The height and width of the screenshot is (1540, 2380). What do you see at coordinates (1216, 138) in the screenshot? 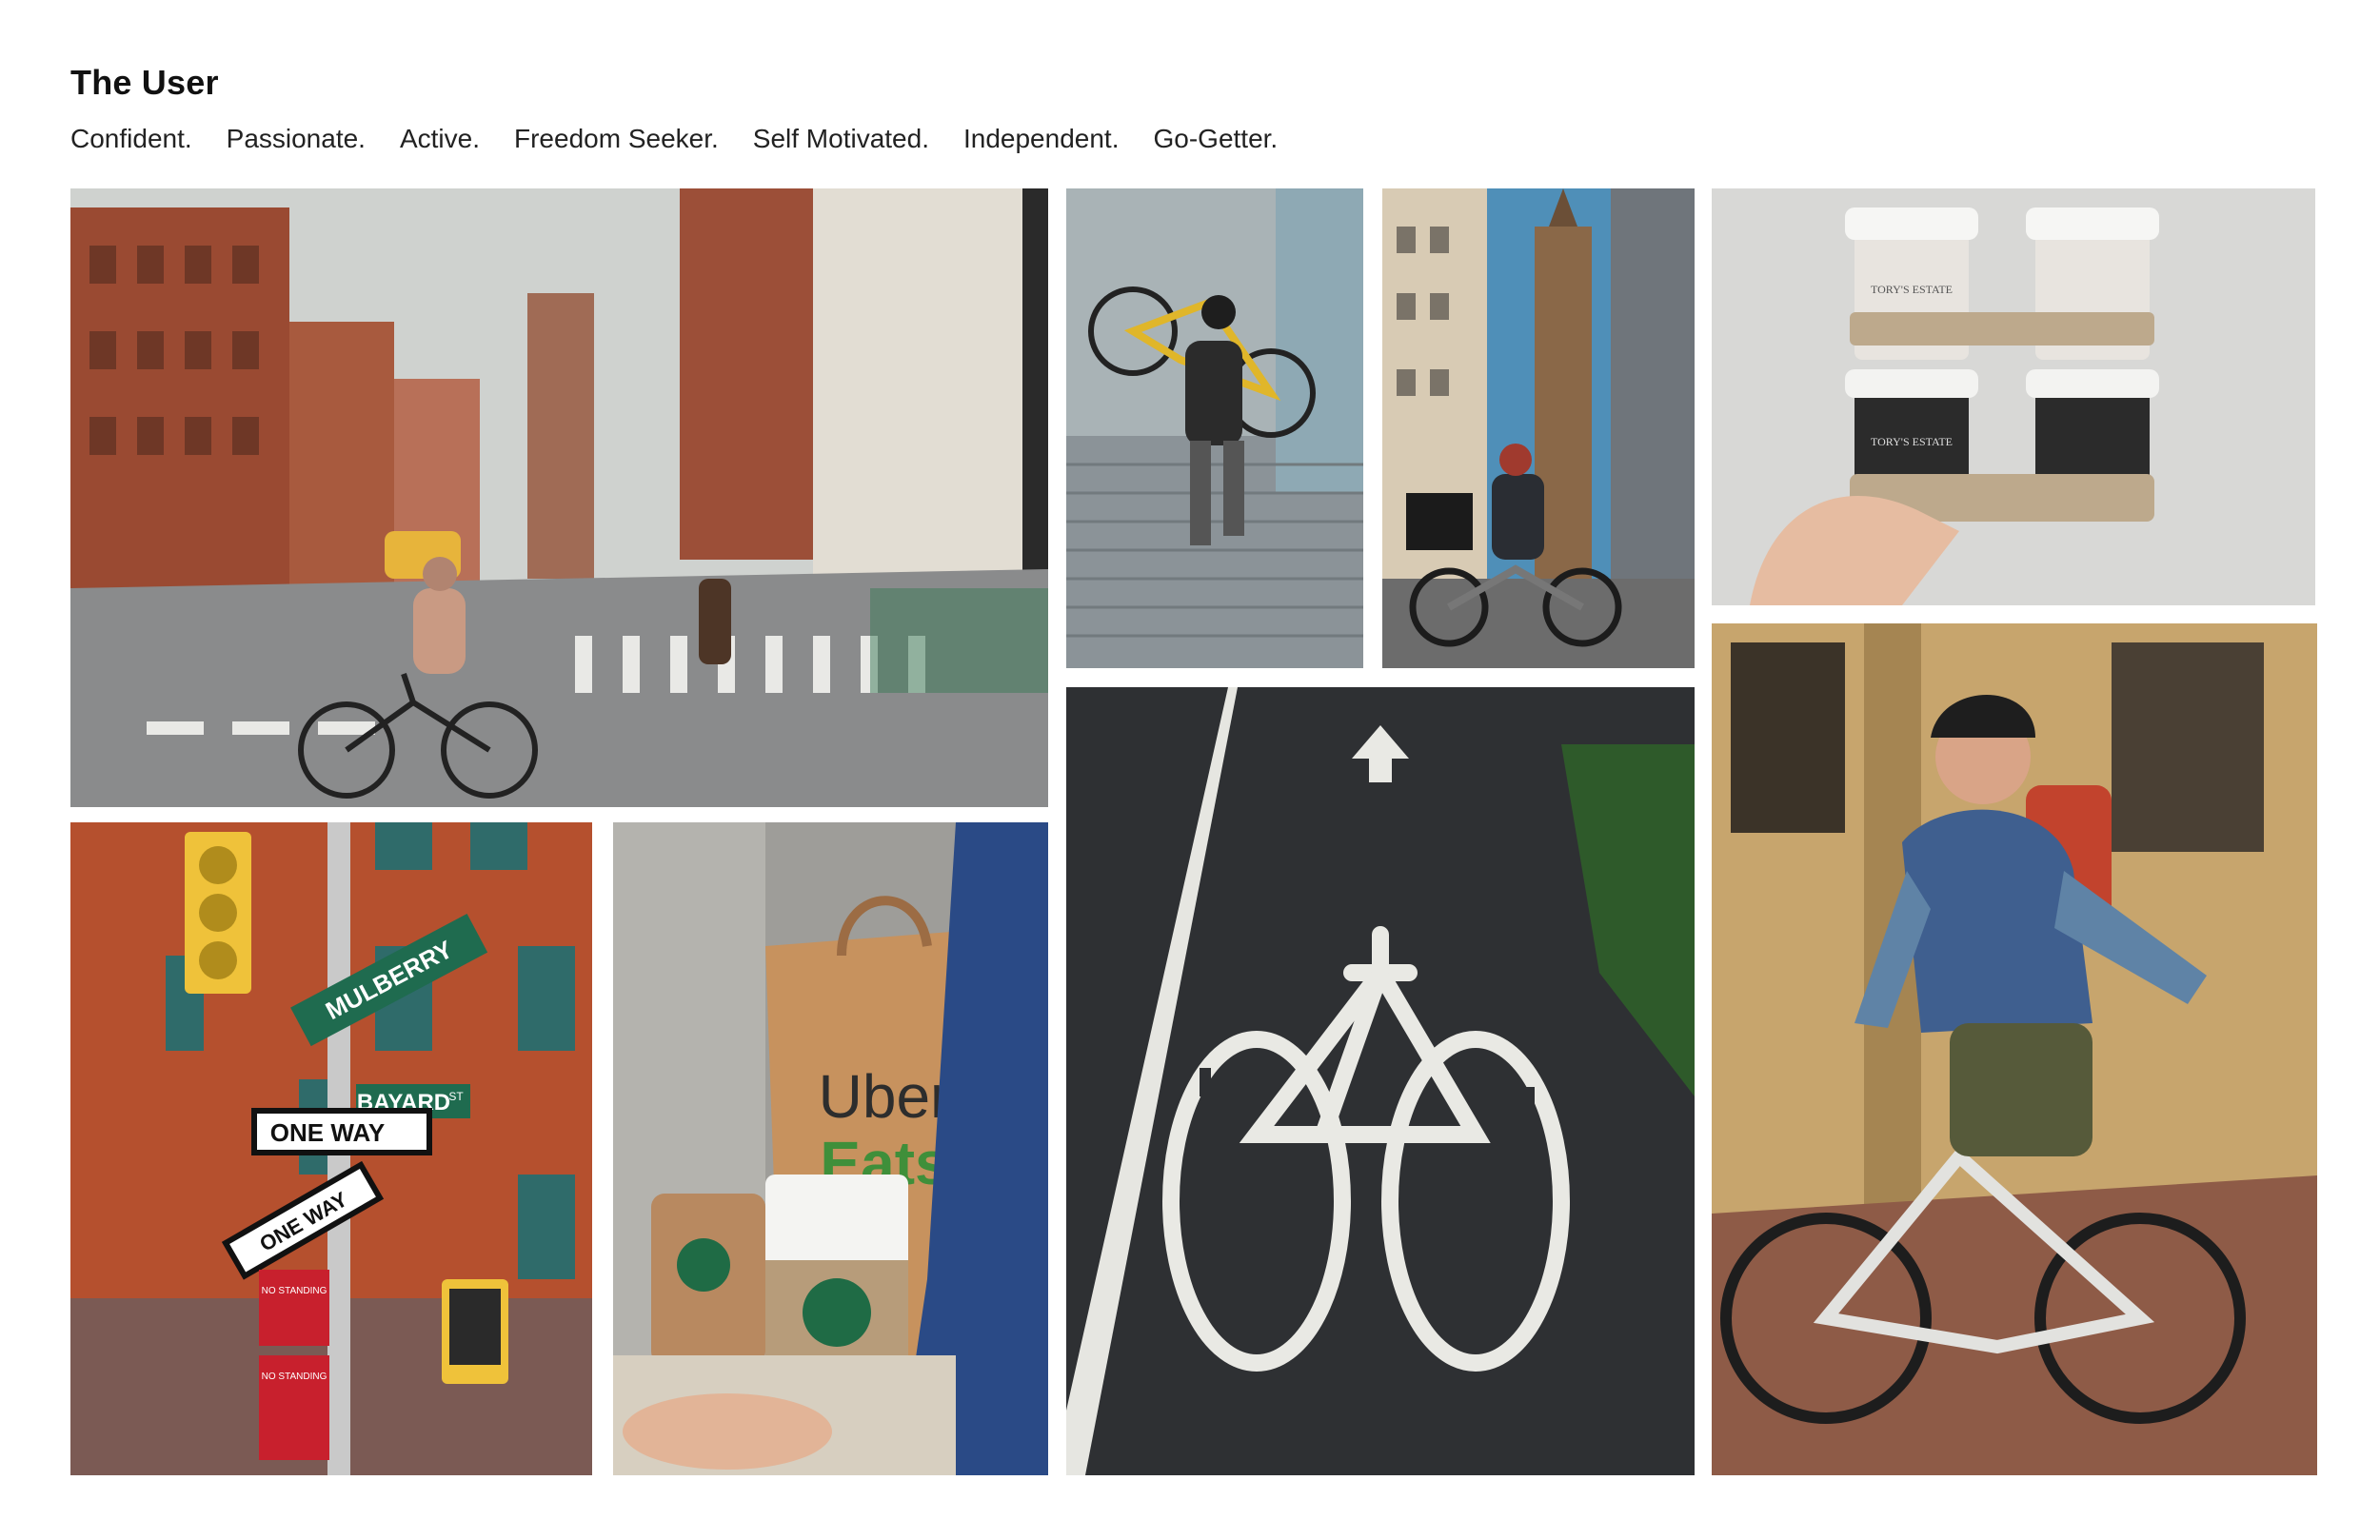
I see `trait-item: Go-Getter.` at bounding box center [1216, 138].